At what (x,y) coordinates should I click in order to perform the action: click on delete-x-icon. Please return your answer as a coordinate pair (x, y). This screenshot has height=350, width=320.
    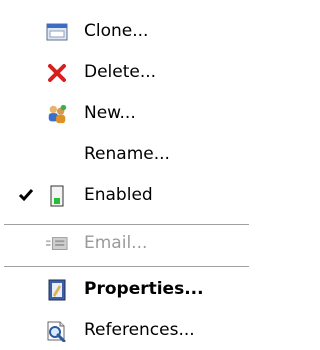
    Looking at the image, I should click on (57, 73).